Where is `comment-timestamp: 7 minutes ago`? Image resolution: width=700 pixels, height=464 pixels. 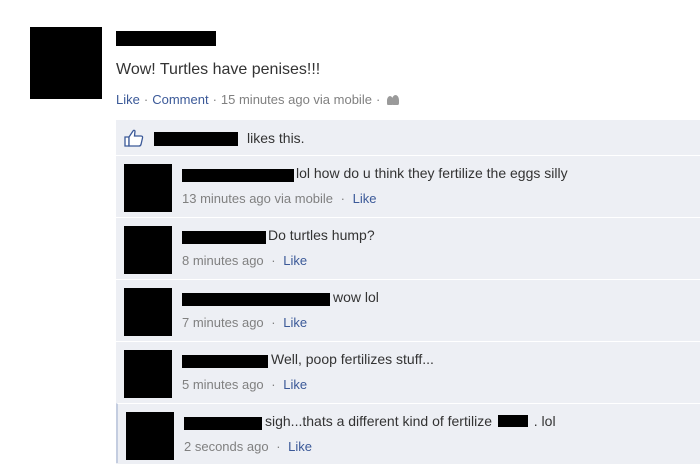 comment-timestamp: 7 minutes ago is located at coordinates (223, 322).